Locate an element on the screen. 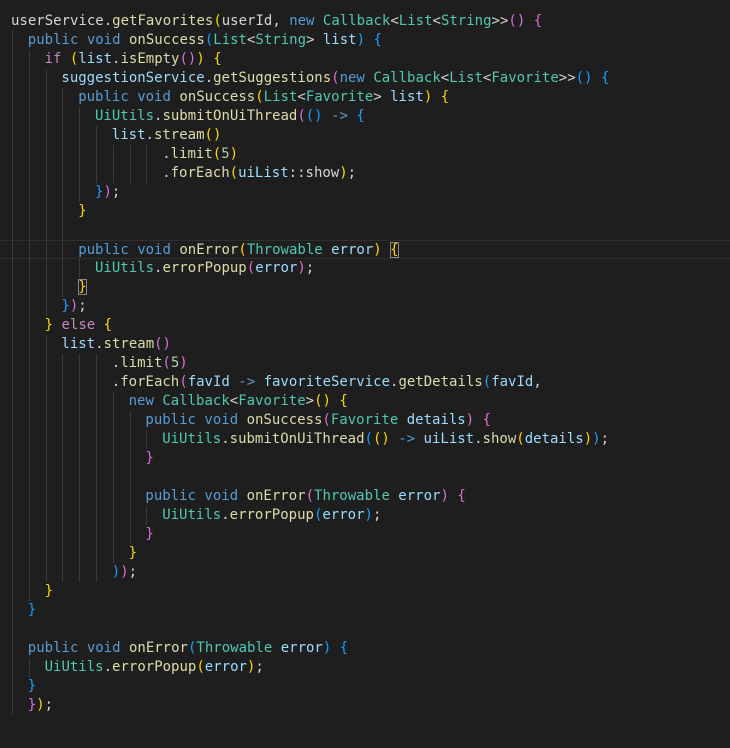 The width and height of the screenshot is (730, 748). code-token: void is located at coordinates (103, 648).